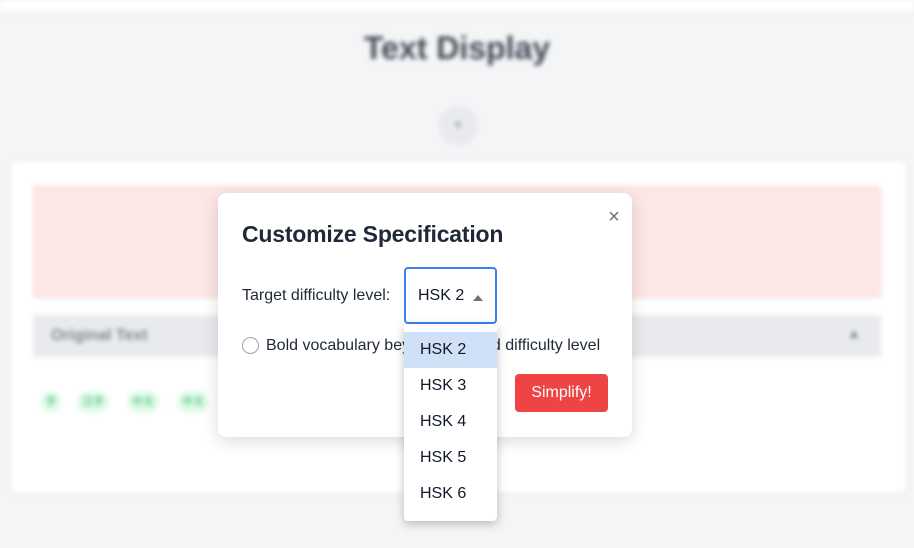  I want to click on simplify-button: Simplify!, so click(561, 393).